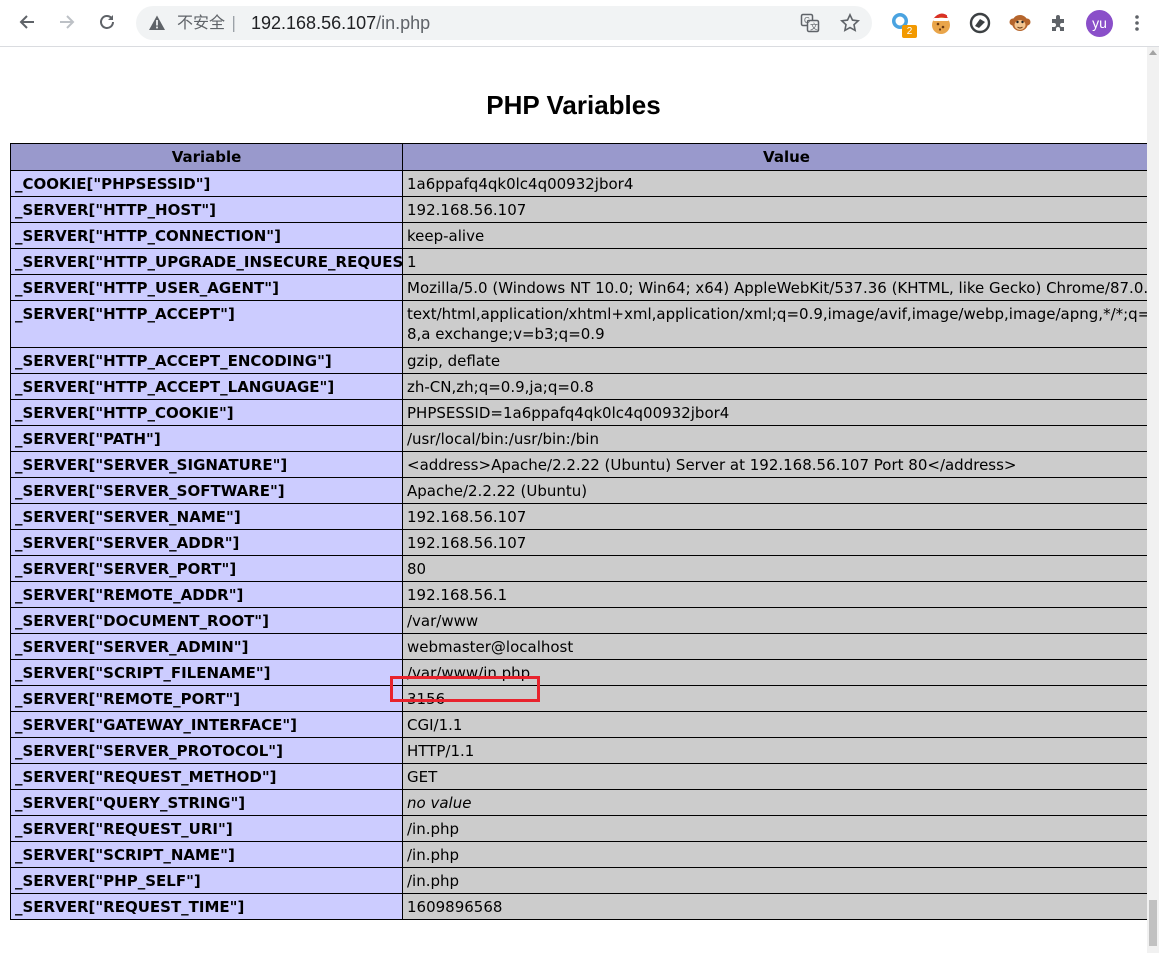 This screenshot has height=953, width=1159. What do you see at coordinates (107, 22) in the screenshot?
I see `reload-button` at bounding box center [107, 22].